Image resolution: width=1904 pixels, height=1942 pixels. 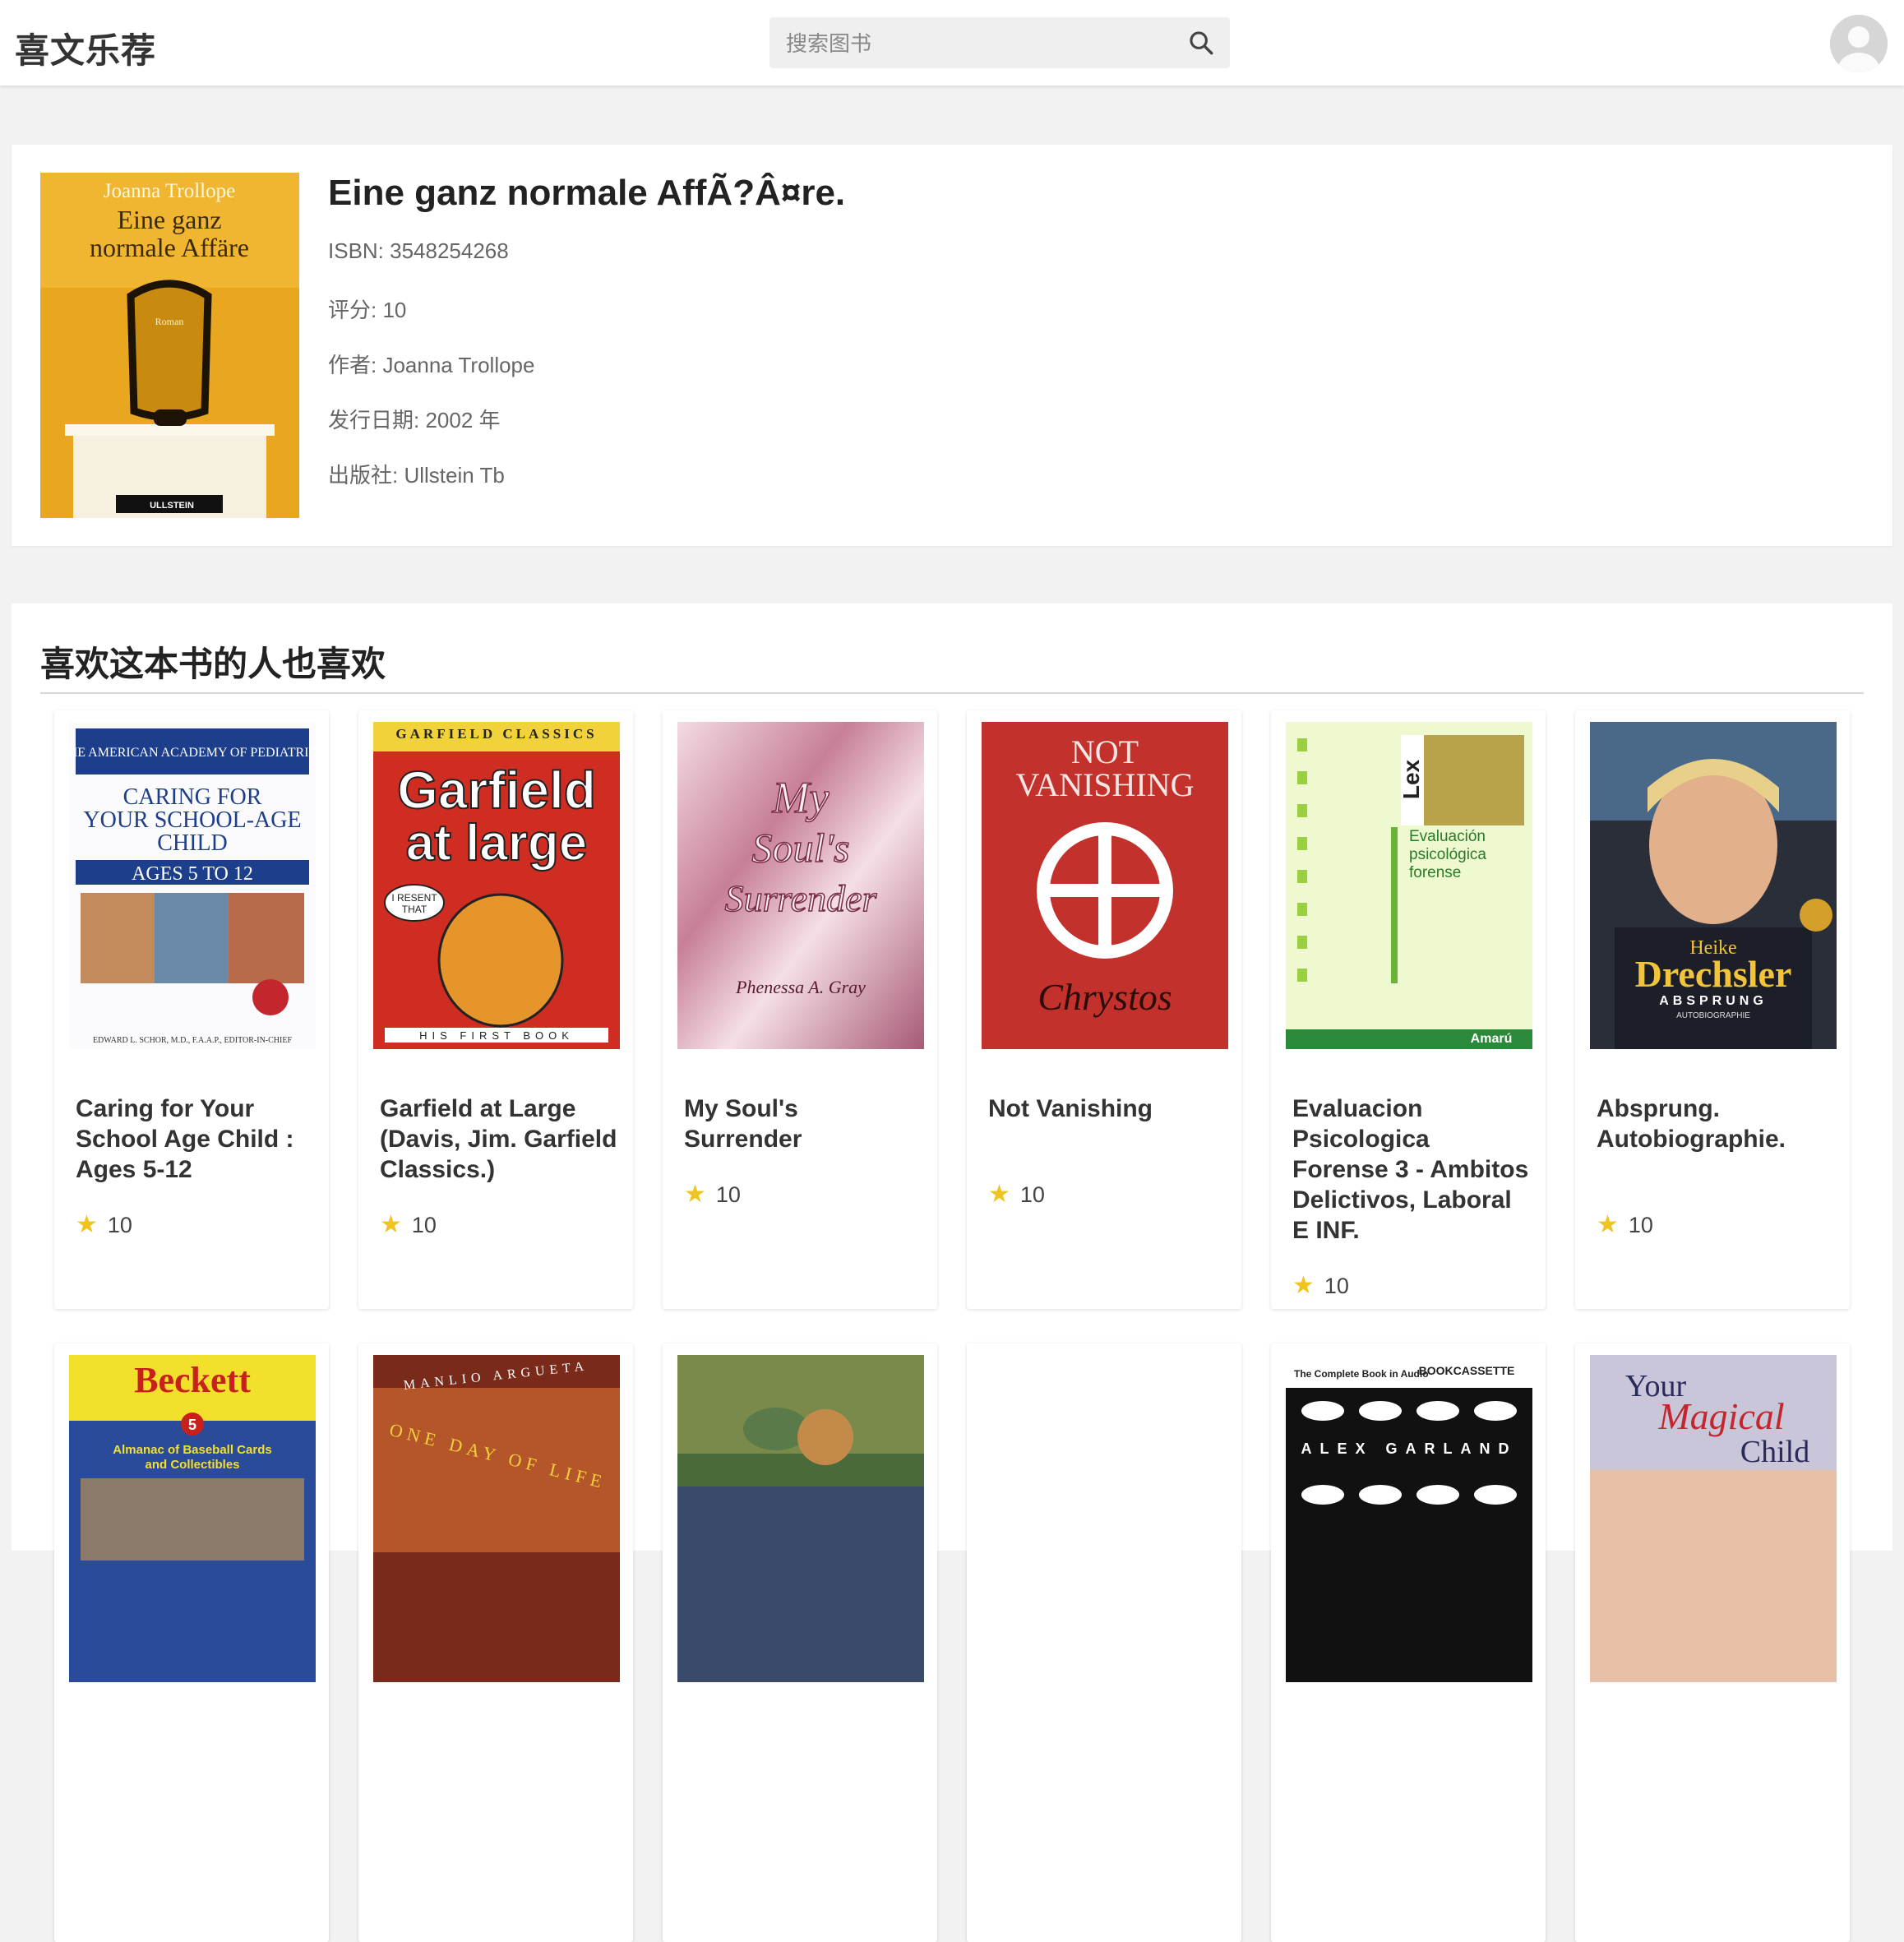 What do you see at coordinates (1435, 873) in the screenshot?
I see `svg-text: forense` at bounding box center [1435, 873].